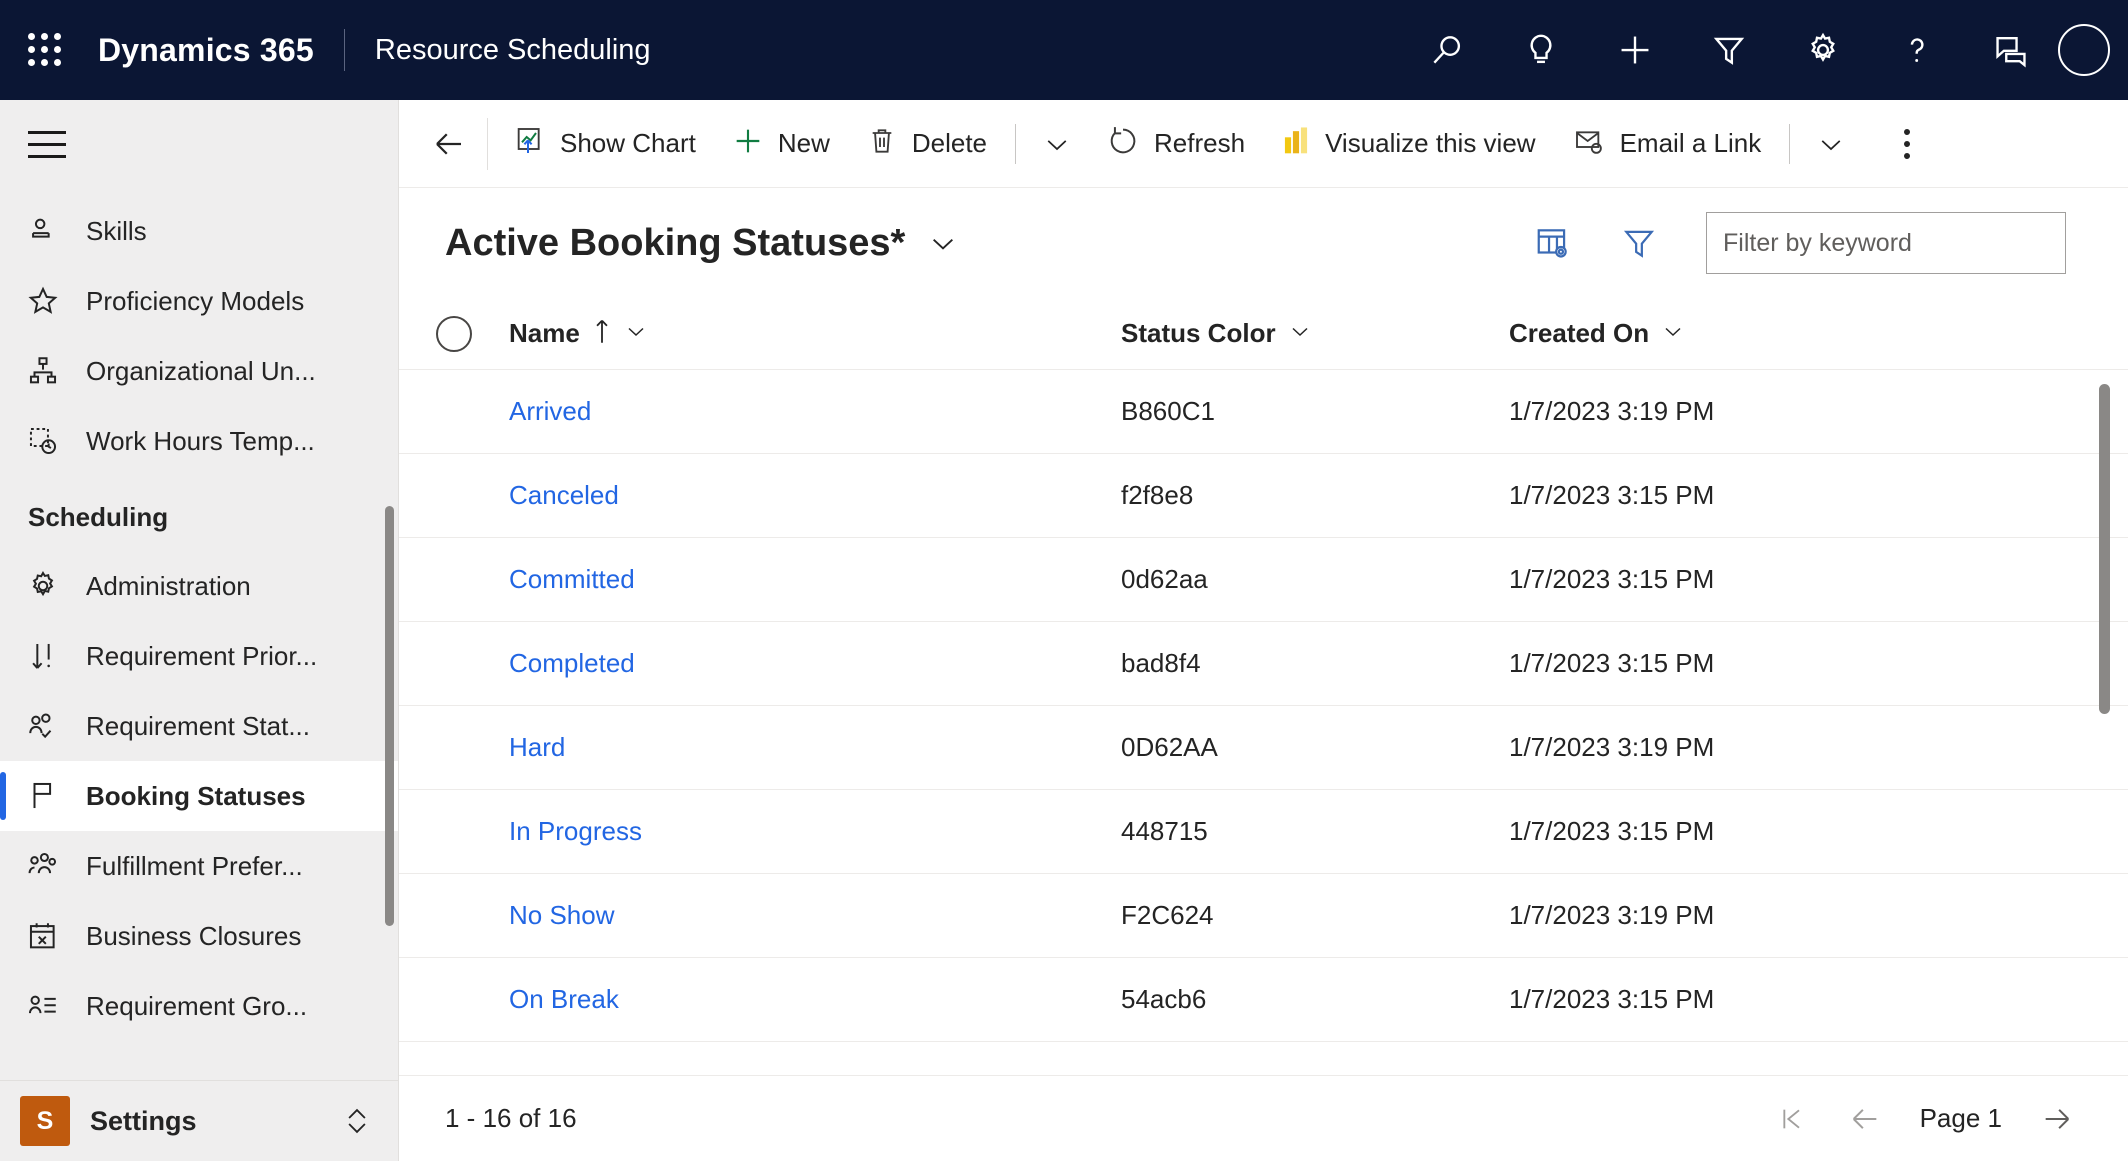 The width and height of the screenshot is (2128, 1161). I want to click on first-page-icon, so click(1791, 1119).